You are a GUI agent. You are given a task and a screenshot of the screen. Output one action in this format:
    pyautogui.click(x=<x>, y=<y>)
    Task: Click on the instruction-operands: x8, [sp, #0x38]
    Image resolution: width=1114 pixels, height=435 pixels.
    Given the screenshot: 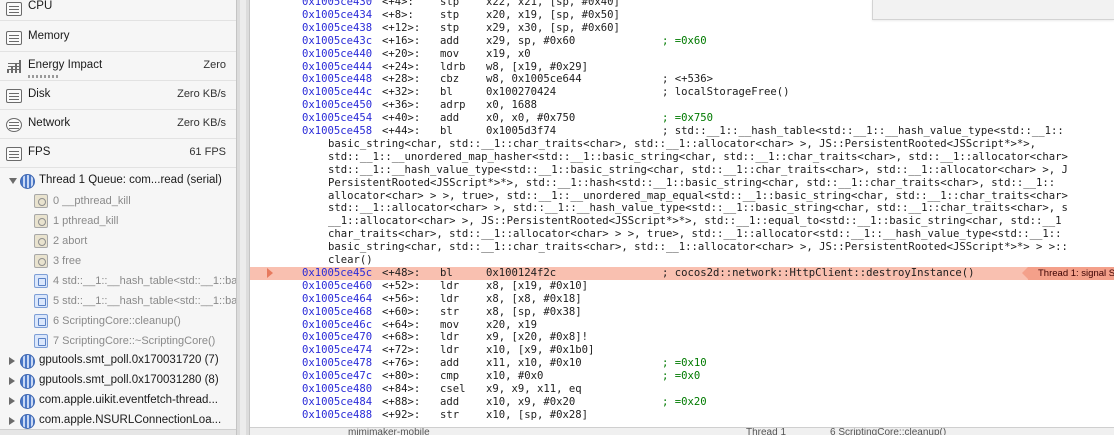 What is the action you would take?
    pyautogui.click(x=534, y=311)
    